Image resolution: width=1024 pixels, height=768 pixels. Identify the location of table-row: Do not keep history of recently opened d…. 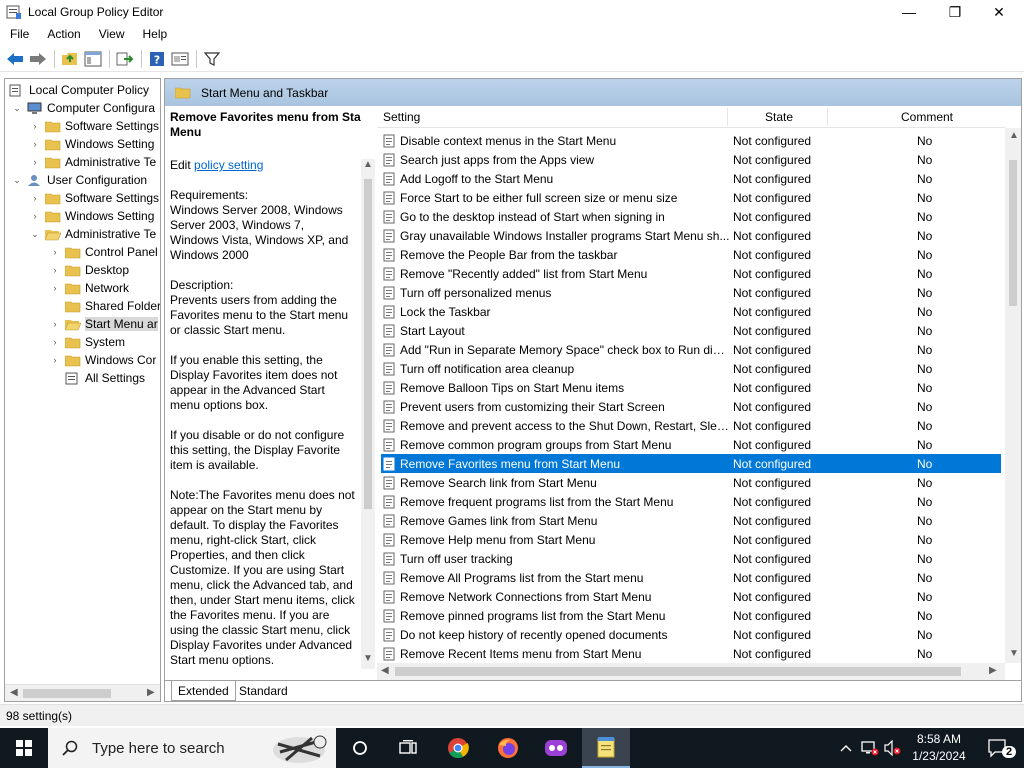
(691, 634).